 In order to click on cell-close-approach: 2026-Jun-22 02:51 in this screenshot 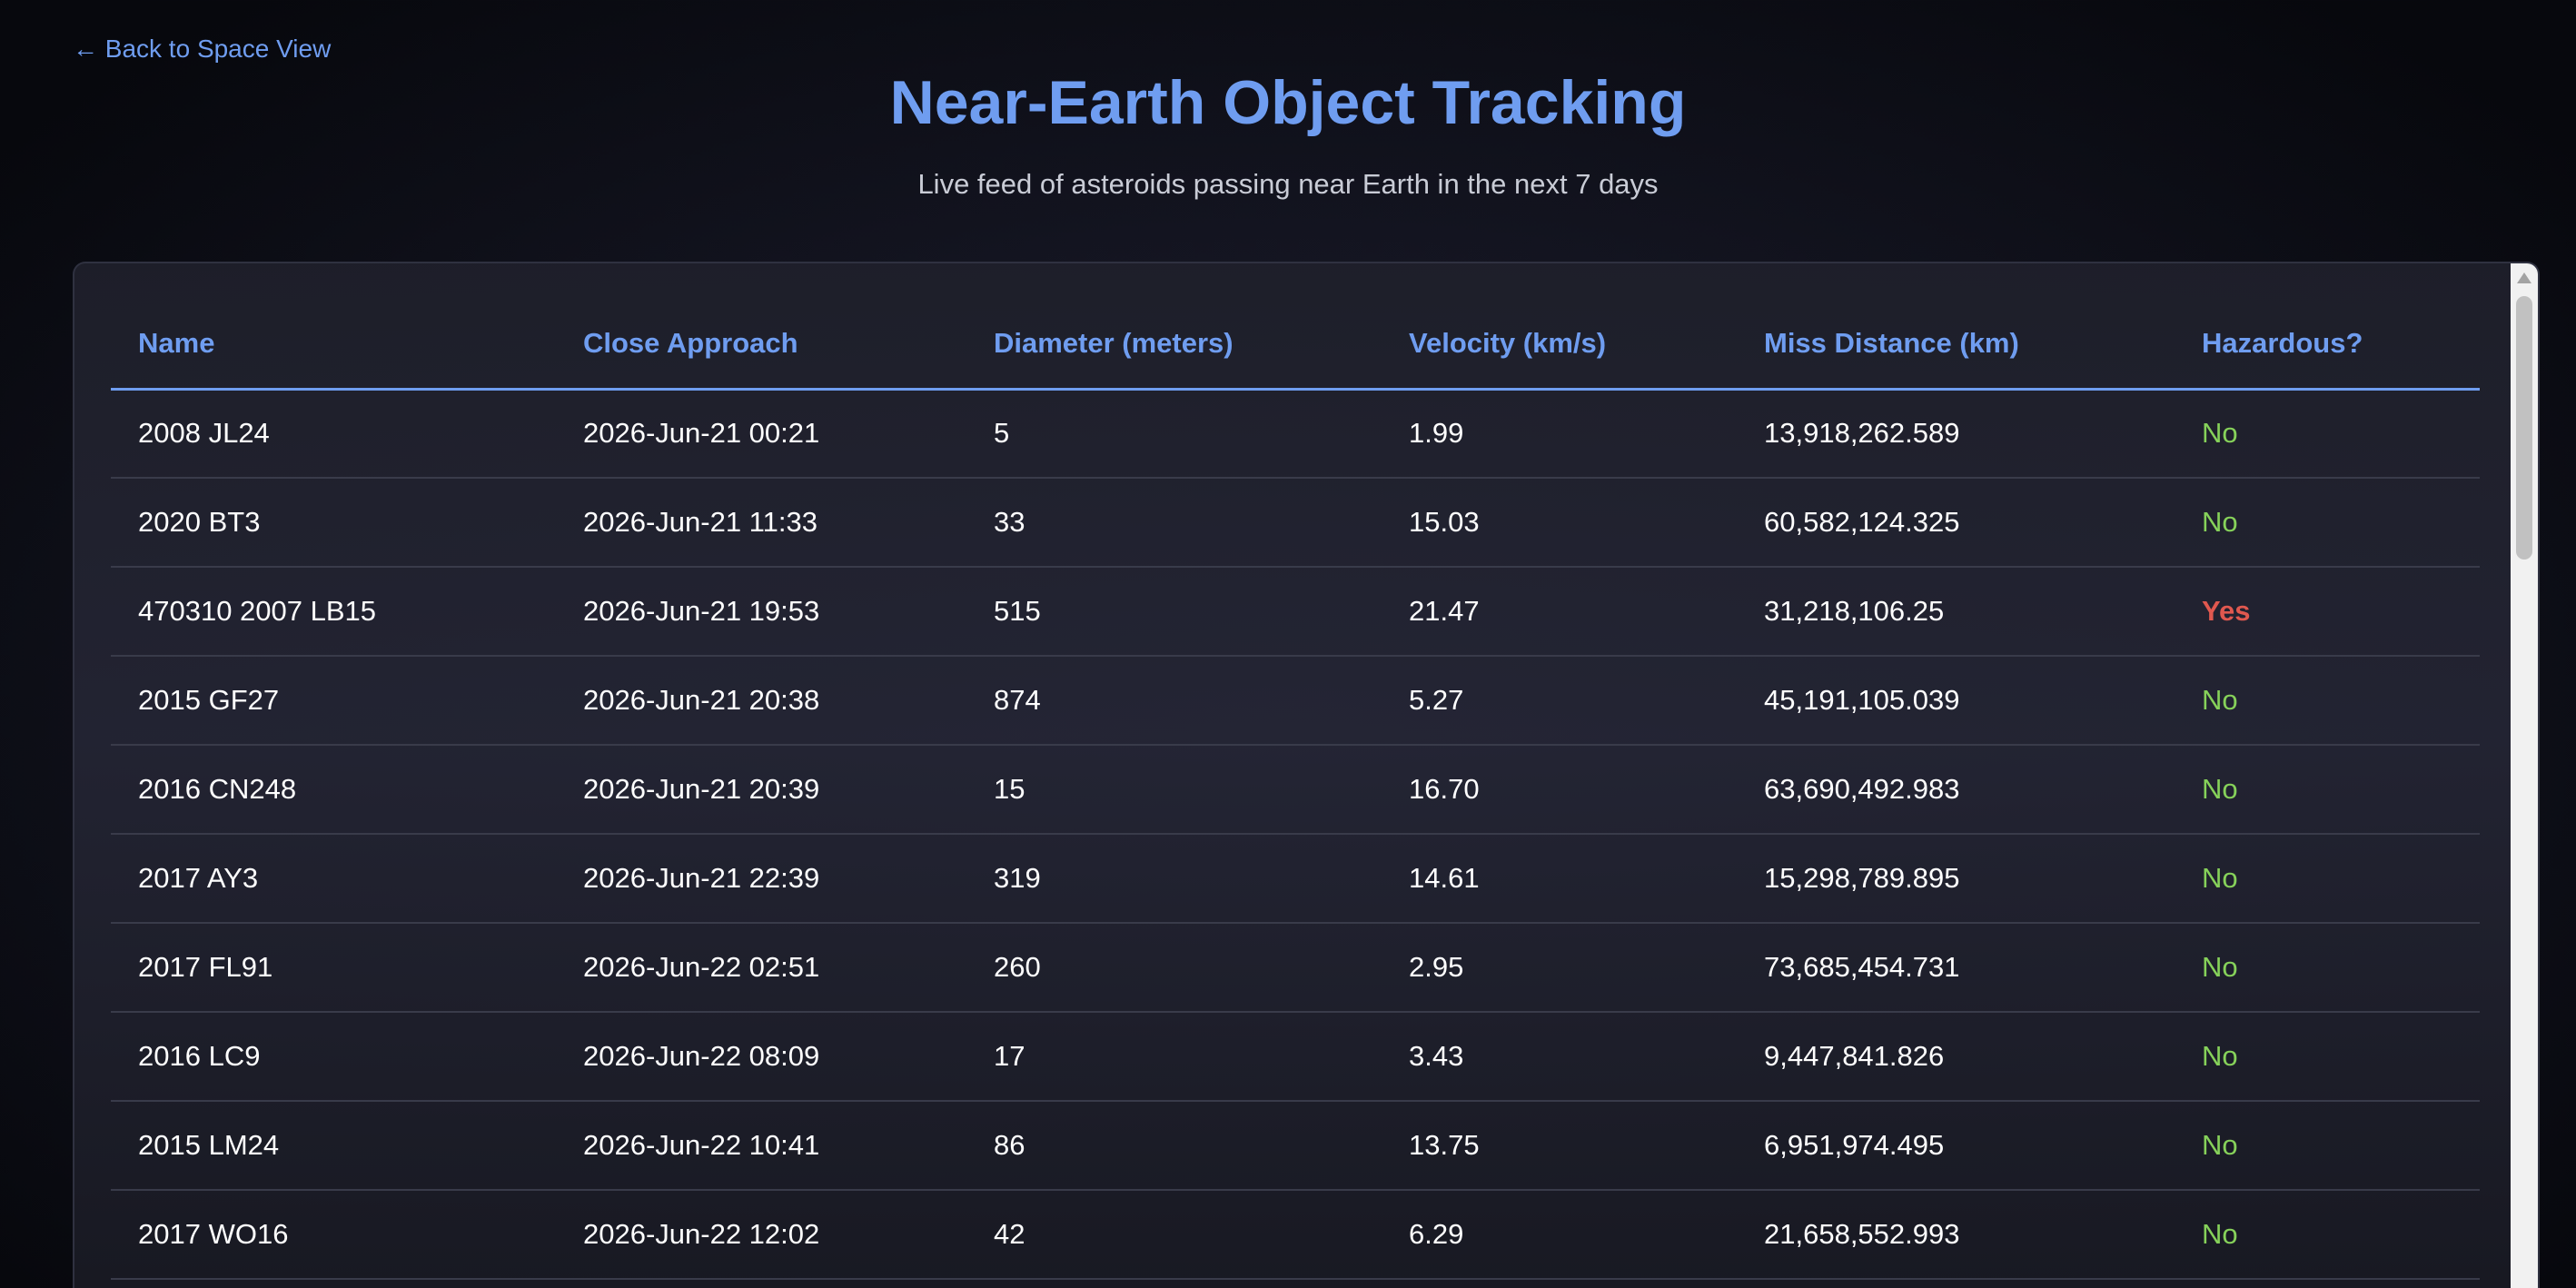, I will do `click(761, 968)`.